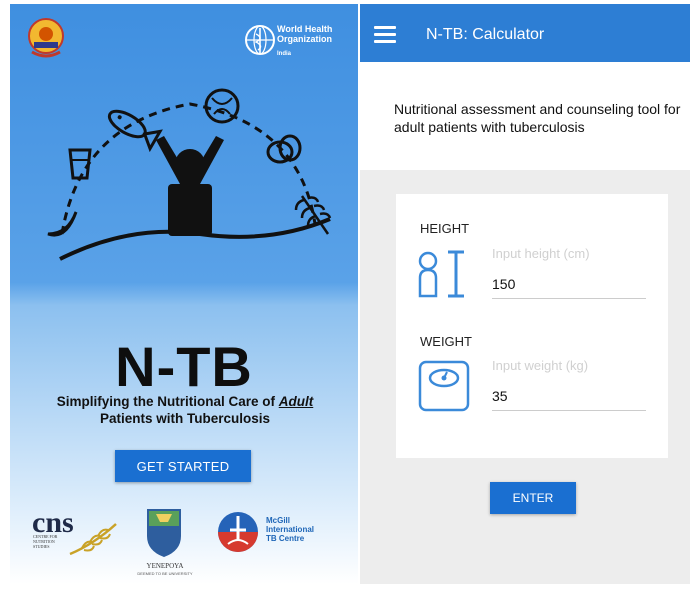  Describe the element at coordinates (444, 386) in the screenshot. I see `weighing-scale-icon` at that location.